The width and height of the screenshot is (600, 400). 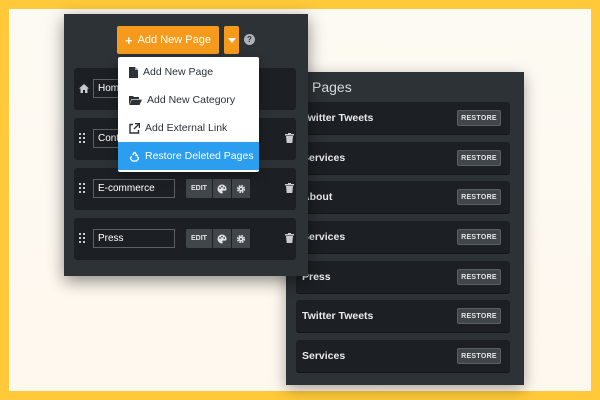 What do you see at coordinates (84, 88) in the screenshot?
I see `home-icon` at bounding box center [84, 88].